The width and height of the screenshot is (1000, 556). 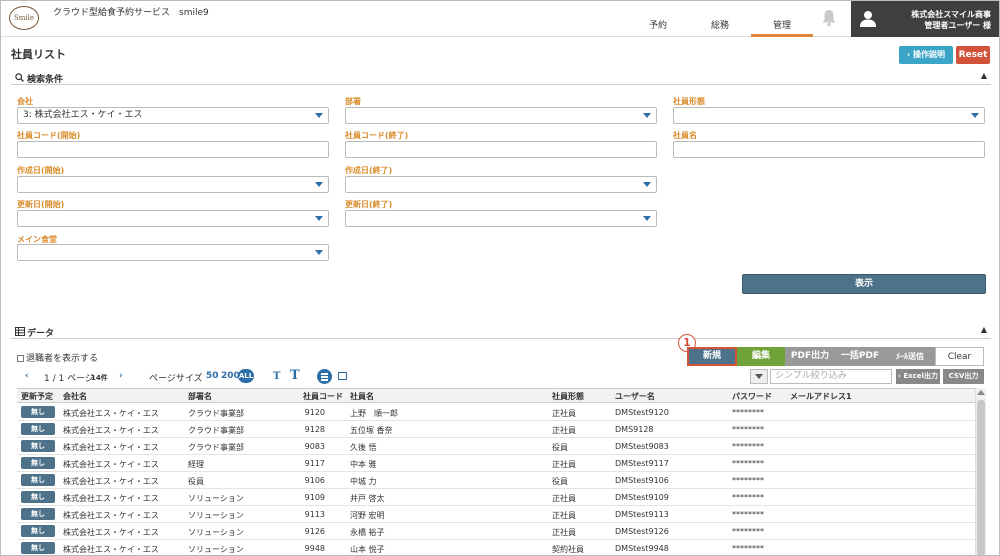 What do you see at coordinates (963, 376) in the screenshot?
I see `csv-export-button: CSV出力` at bounding box center [963, 376].